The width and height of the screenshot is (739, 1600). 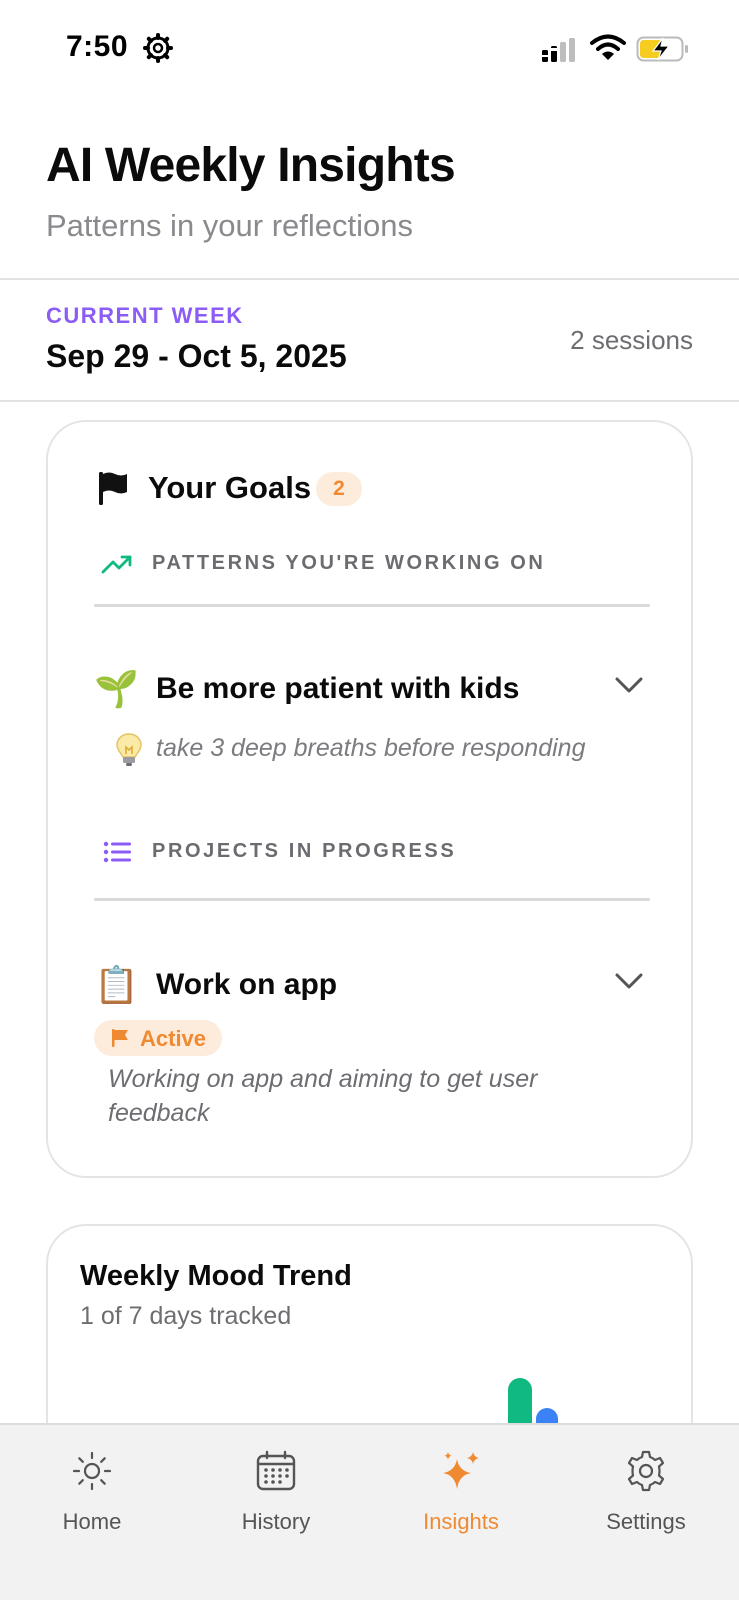 What do you see at coordinates (276, 1521) in the screenshot?
I see `tab-history-label: History` at bounding box center [276, 1521].